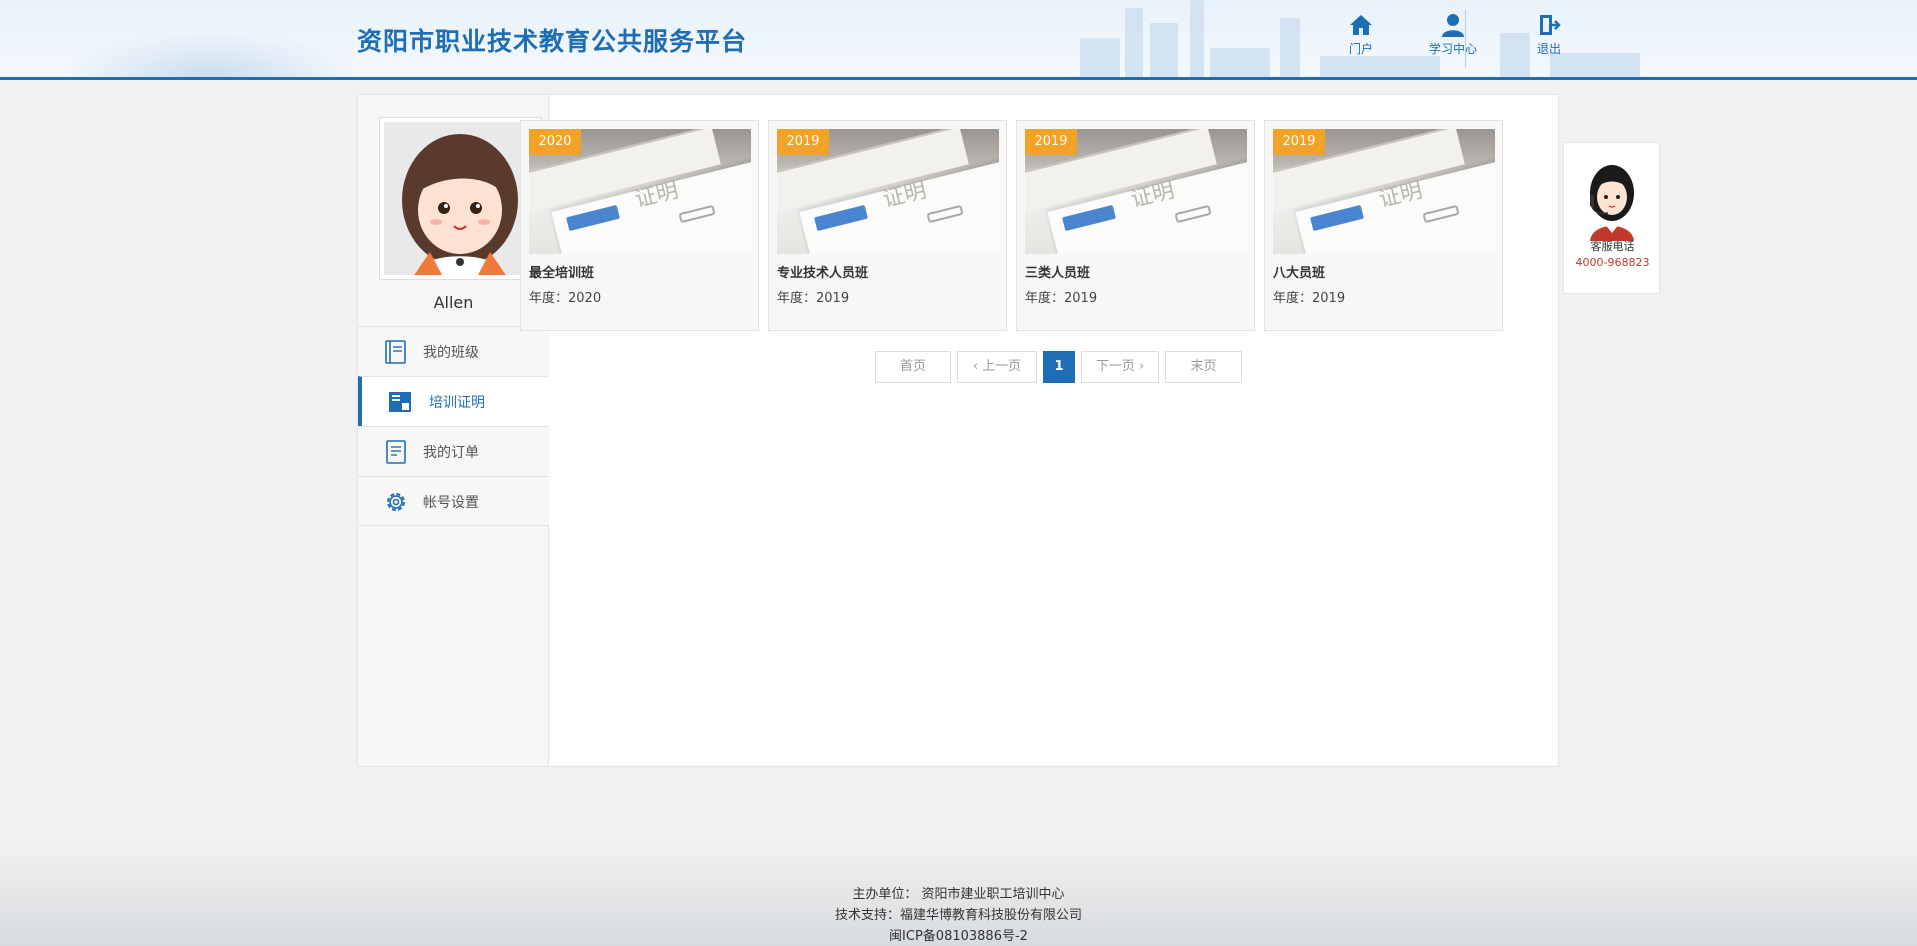 The image size is (1917, 946). What do you see at coordinates (400, 402) in the screenshot?
I see `certificate-icon` at bounding box center [400, 402].